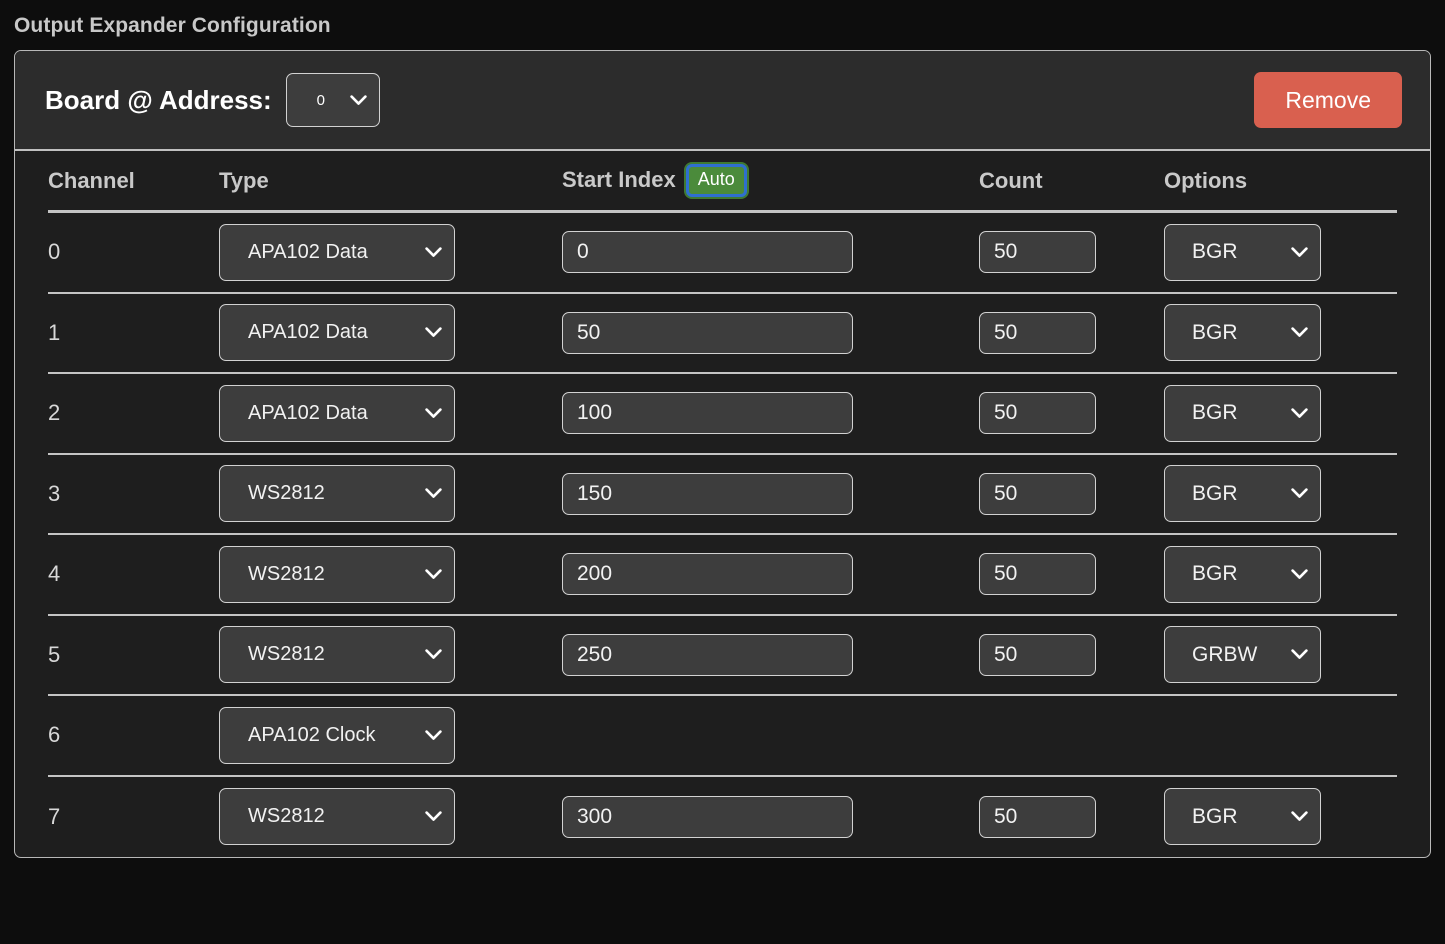  What do you see at coordinates (1206, 180) in the screenshot?
I see `header-label-options: Options` at bounding box center [1206, 180].